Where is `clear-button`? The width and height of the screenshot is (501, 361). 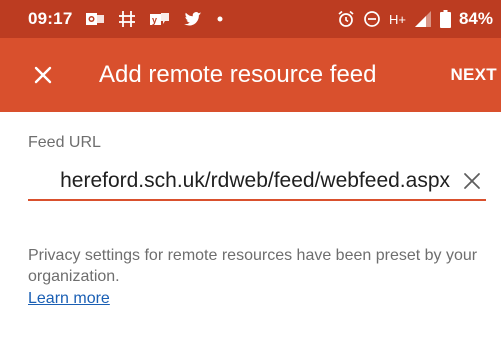 clear-button is located at coordinates (472, 181).